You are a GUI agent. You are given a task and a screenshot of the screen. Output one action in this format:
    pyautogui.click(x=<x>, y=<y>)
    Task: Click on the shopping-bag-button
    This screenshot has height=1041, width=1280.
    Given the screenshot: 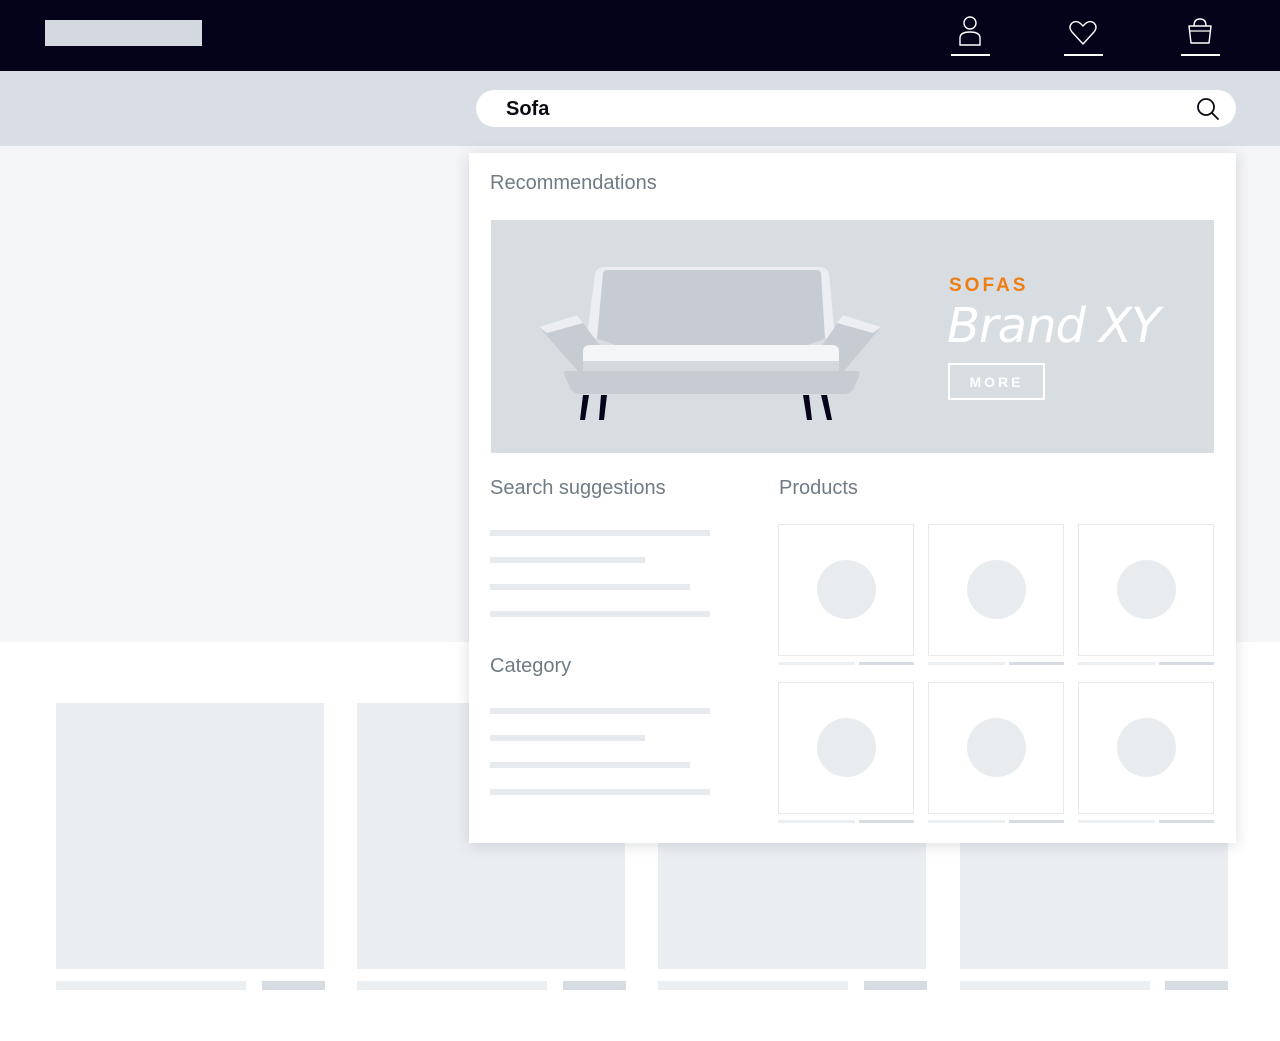 What is the action you would take?
    pyautogui.click(x=1201, y=35)
    